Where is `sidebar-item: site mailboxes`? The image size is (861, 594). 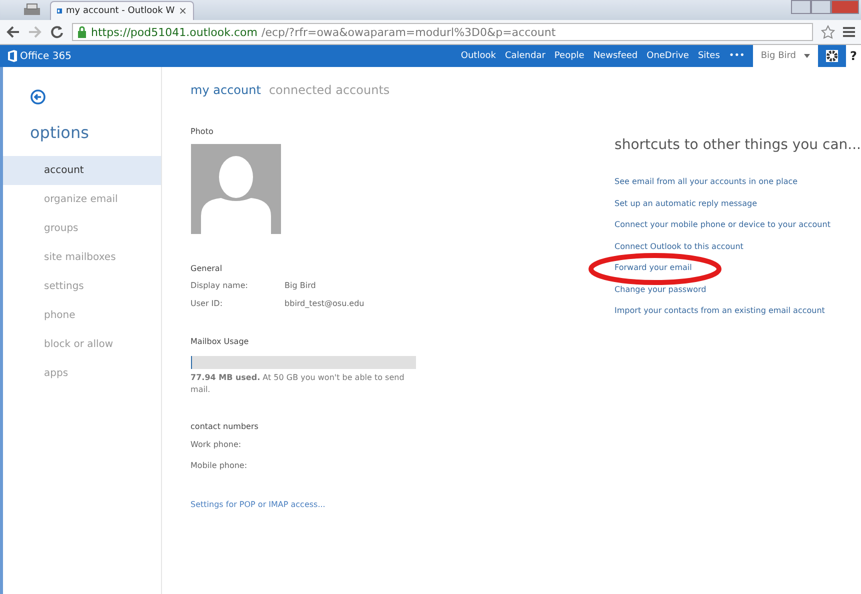 sidebar-item: site mailboxes is located at coordinates (82, 257).